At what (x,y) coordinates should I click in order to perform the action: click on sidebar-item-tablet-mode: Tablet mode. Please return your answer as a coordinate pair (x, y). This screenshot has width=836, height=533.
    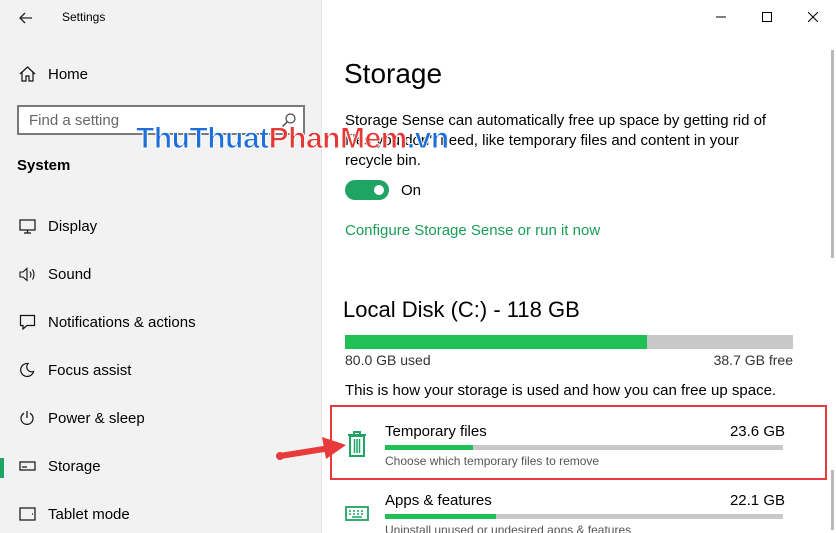
    Looking at the image, I should click on (161, 513).